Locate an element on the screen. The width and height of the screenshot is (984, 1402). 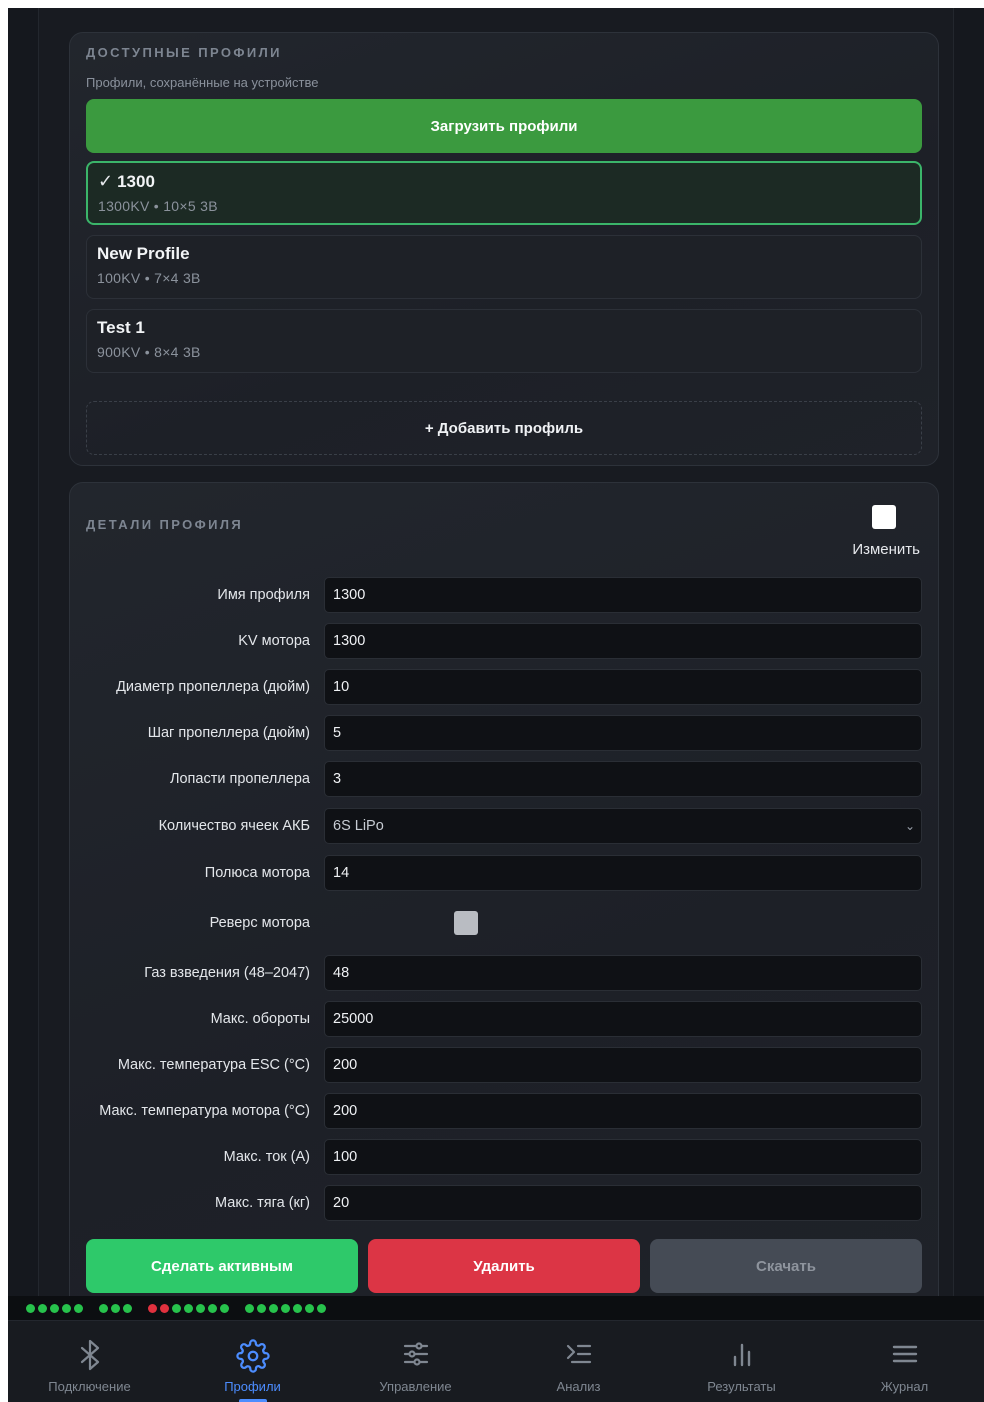
field-label: Шаг пропеллера (дюйм) is located at coordinates (228, 733).